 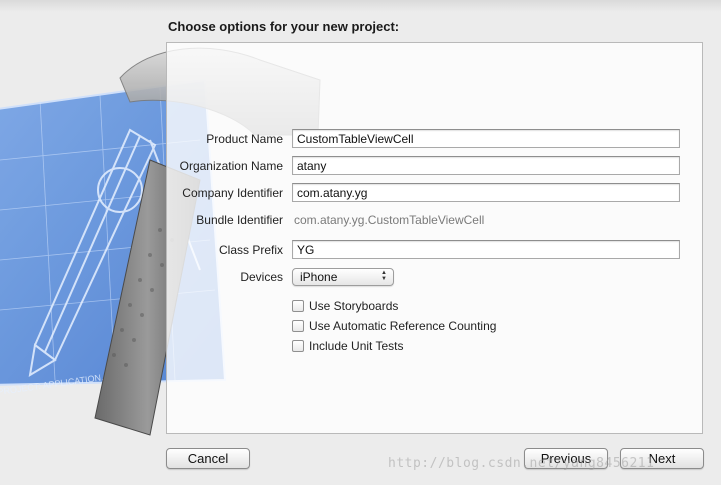 What do you see at coordinates (231, 166) in the screenshot?
I see `organization-name-label: Organization Name` at bounding box center [231, 166].